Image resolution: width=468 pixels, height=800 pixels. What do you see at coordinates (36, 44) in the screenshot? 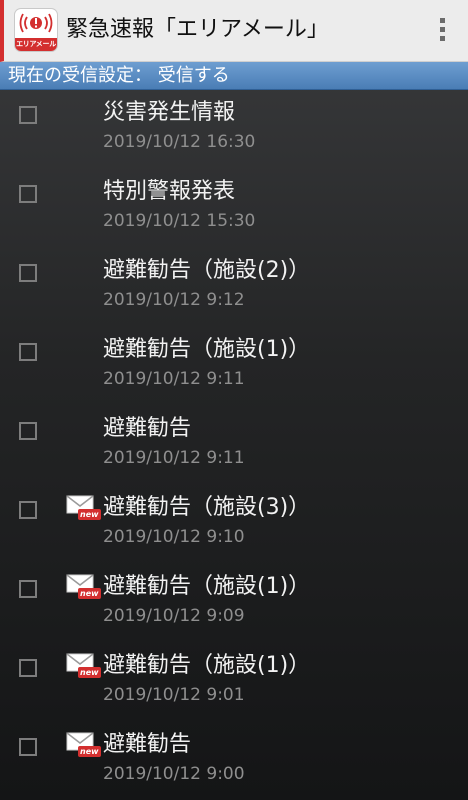
I see `app-icon-label: エリアメール` at bounding box center [36, 44].